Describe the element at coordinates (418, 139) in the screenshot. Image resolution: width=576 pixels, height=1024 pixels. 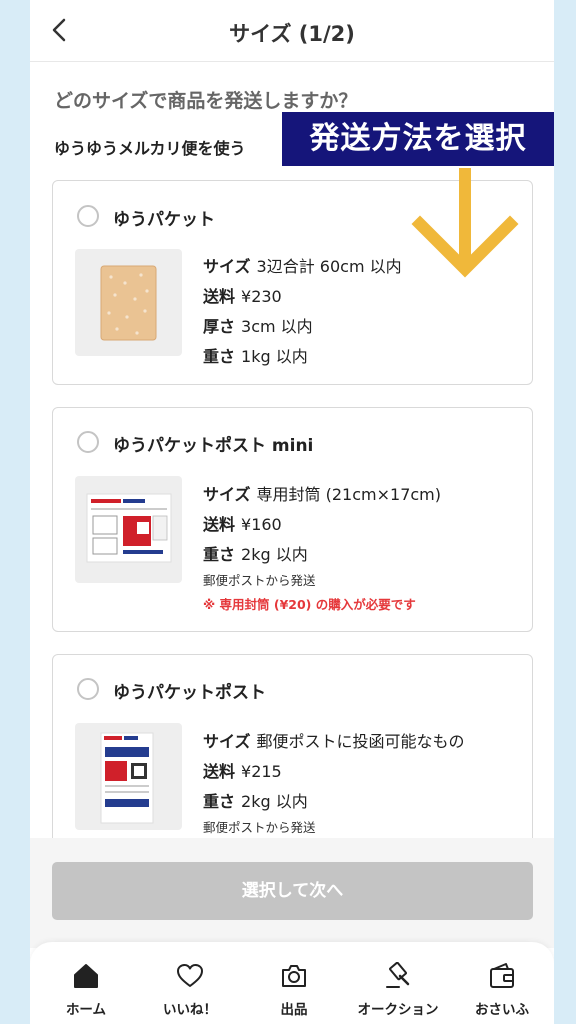
I see `overlay-annotation: 発送方法を選択` at that location.